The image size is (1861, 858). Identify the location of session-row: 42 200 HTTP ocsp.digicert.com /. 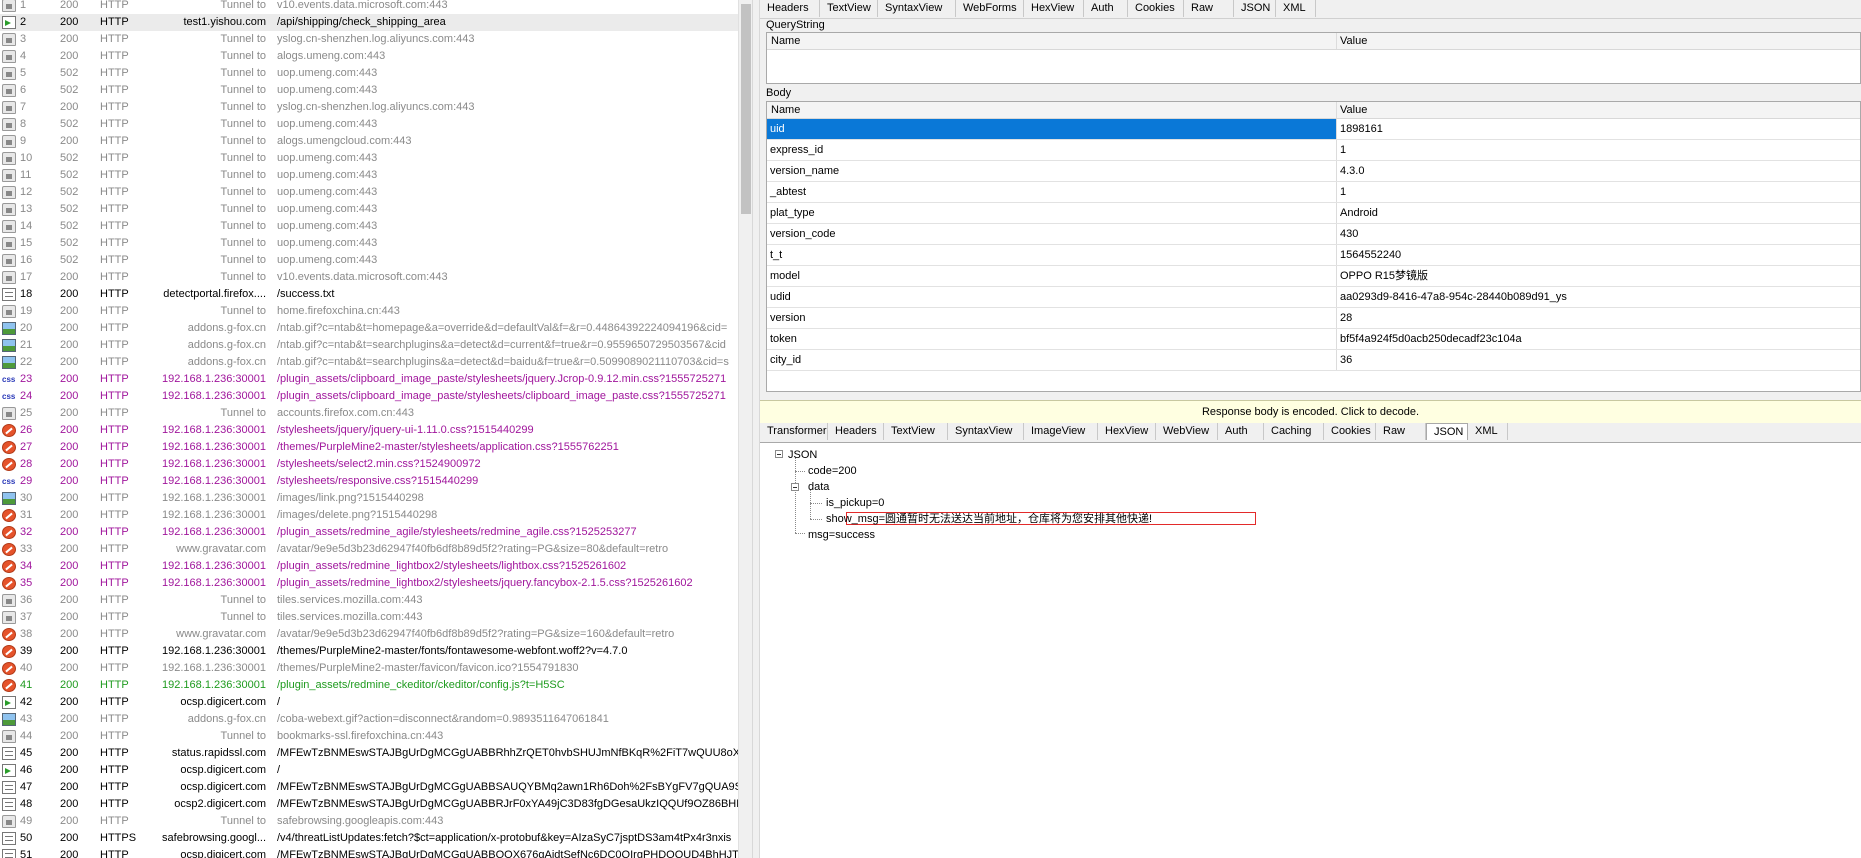
(369, 702).